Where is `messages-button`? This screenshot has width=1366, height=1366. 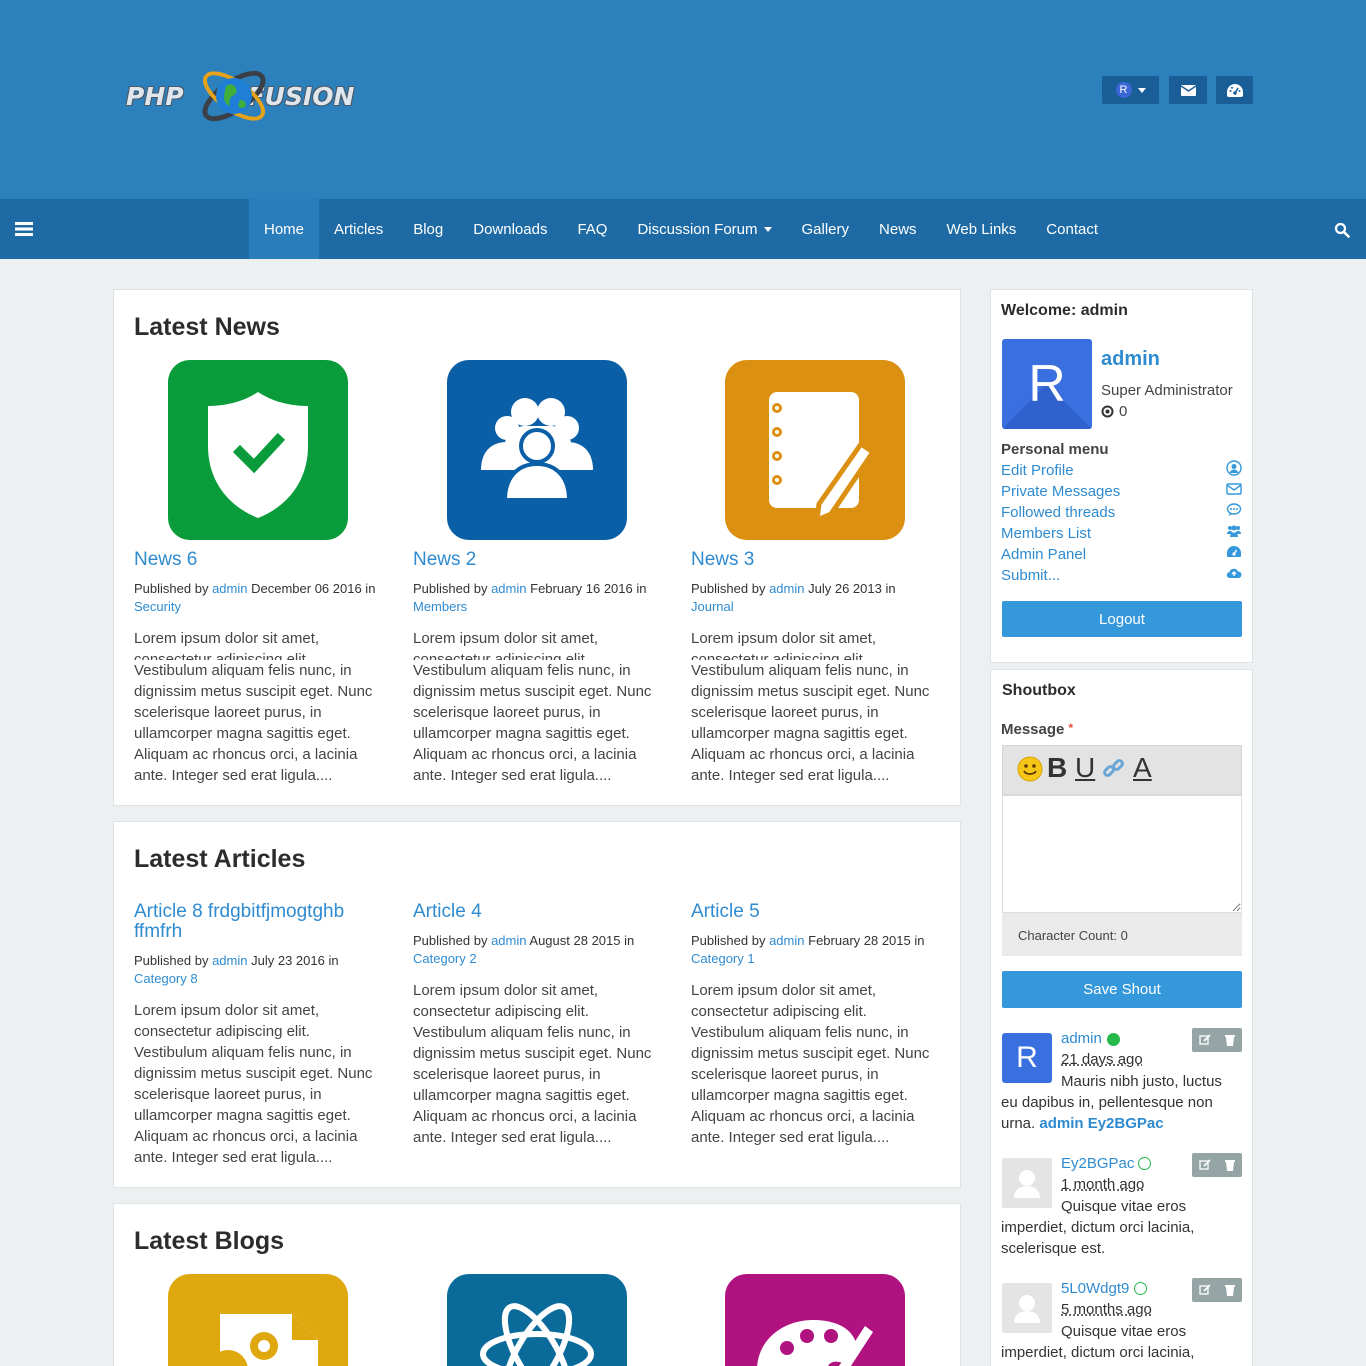 messages-button is located at coordinates (1188, 90).